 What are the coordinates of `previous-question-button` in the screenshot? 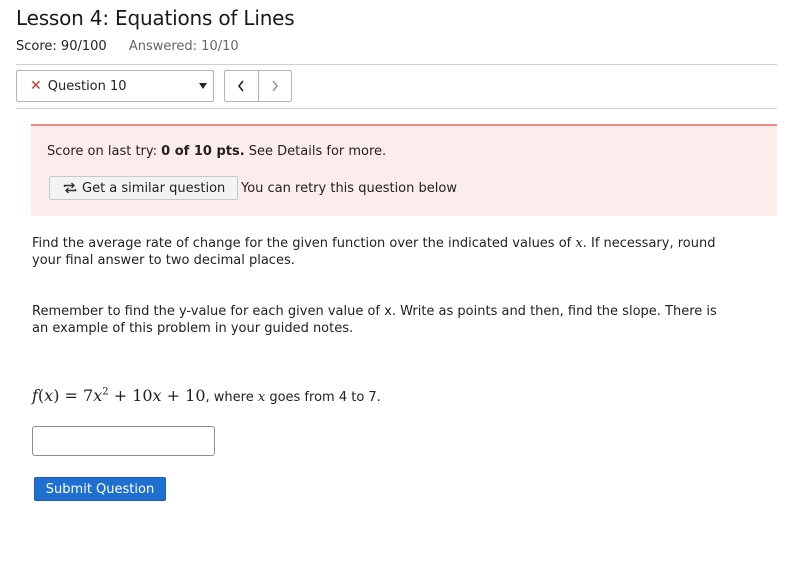 It's located at (242, 86).